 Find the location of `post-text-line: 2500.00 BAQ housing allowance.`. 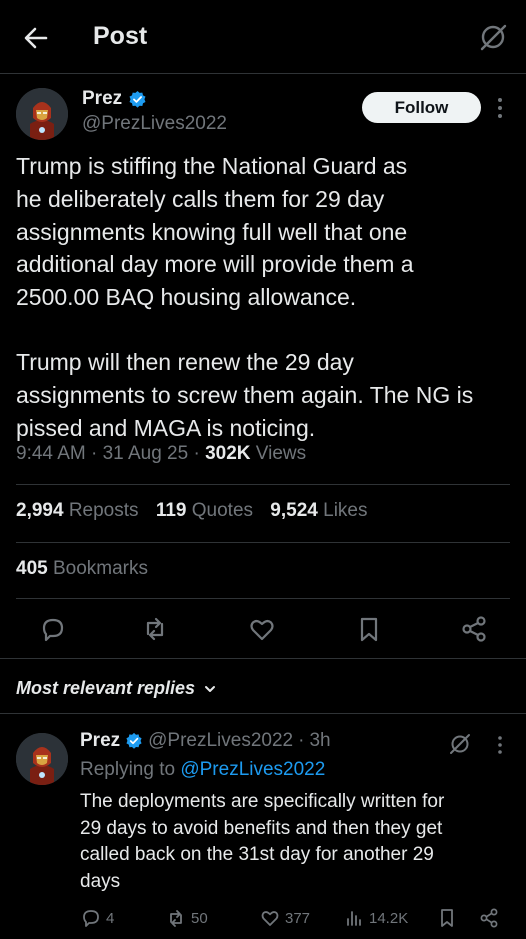

post-text-line: 2500.00 BAQ housing allowance. is located at coordinates (186, 297).